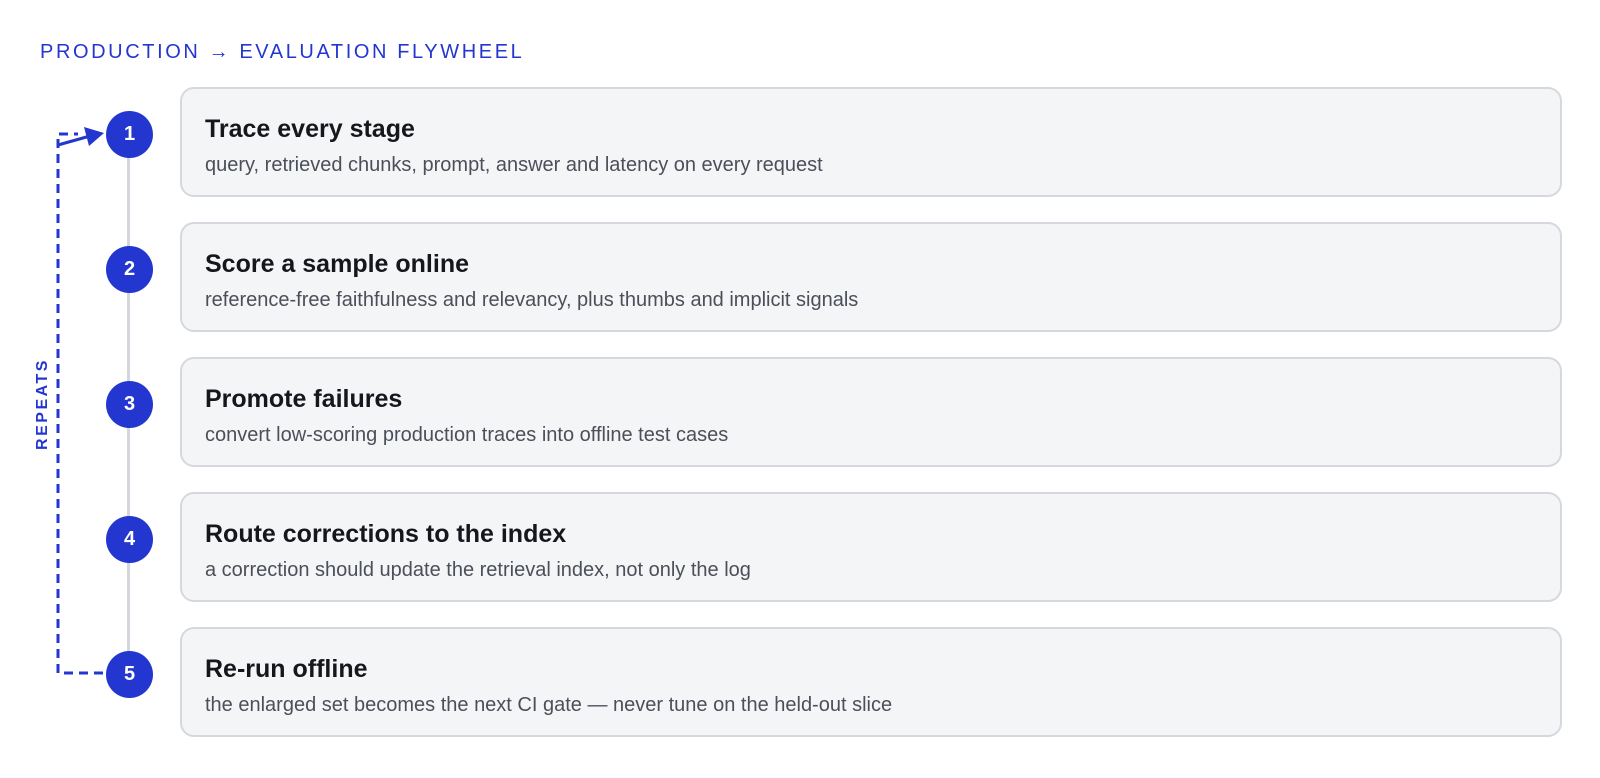 This screenshot has height=778, width=1600. Describe the element at coordinates (129, 539) in the screenshot. I see `step-node-4: 4` at that location.